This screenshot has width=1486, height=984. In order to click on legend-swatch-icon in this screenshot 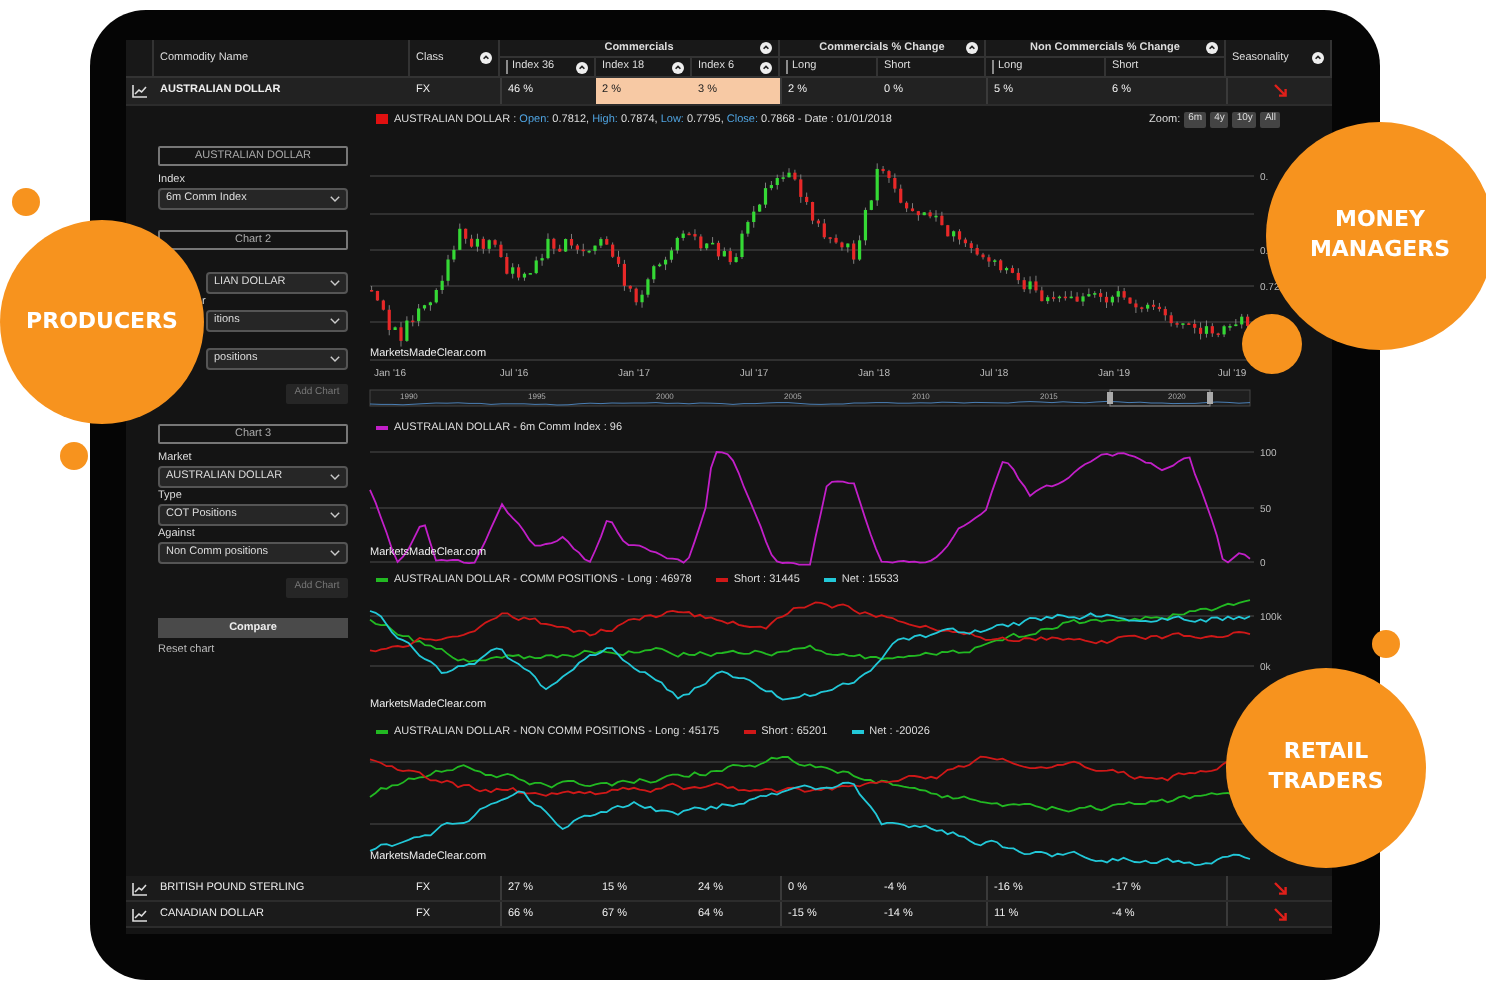, I will do `click(382, 119)`.